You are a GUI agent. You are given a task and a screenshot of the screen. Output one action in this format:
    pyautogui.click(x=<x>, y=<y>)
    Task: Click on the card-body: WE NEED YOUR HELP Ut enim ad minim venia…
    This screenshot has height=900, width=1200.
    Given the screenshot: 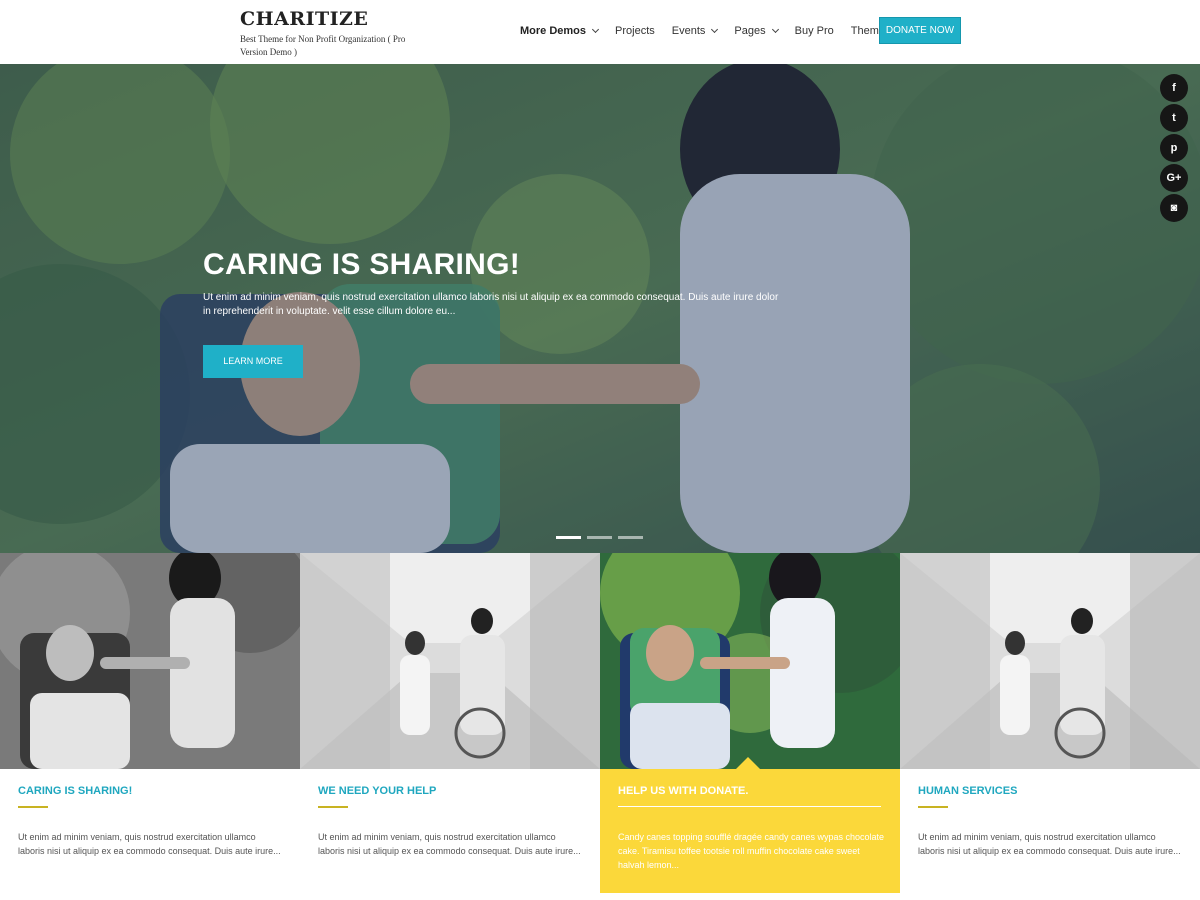 What is the action you would take?
    pyautogui.click(x=450, y=834)
    